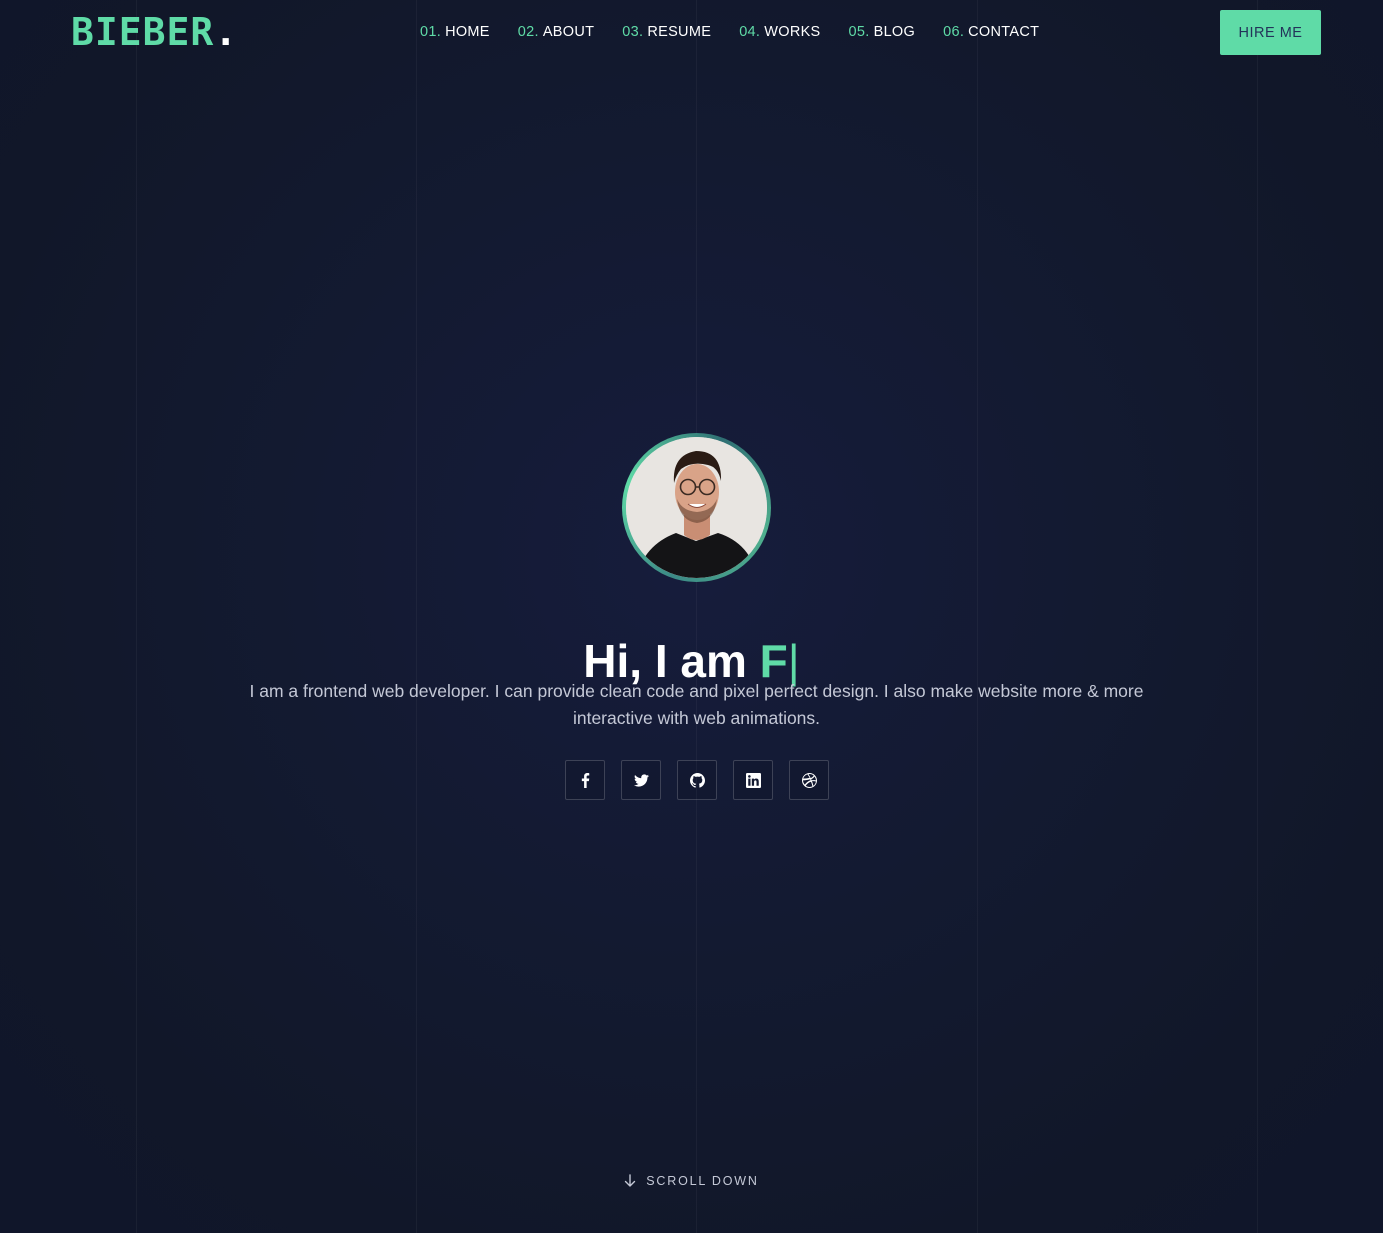 The width and height of the screenshot is (1383, 1233). I want to click on nav-number: 01., so click(431, 32).